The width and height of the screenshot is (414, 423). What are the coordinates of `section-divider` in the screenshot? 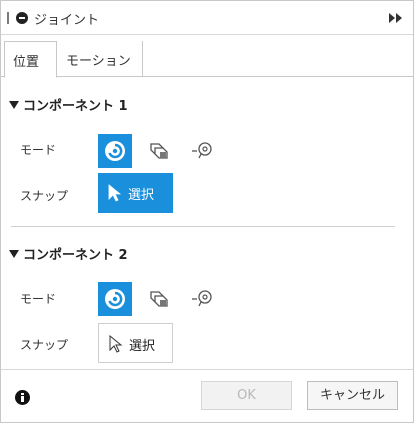 It's located at (203, 226).